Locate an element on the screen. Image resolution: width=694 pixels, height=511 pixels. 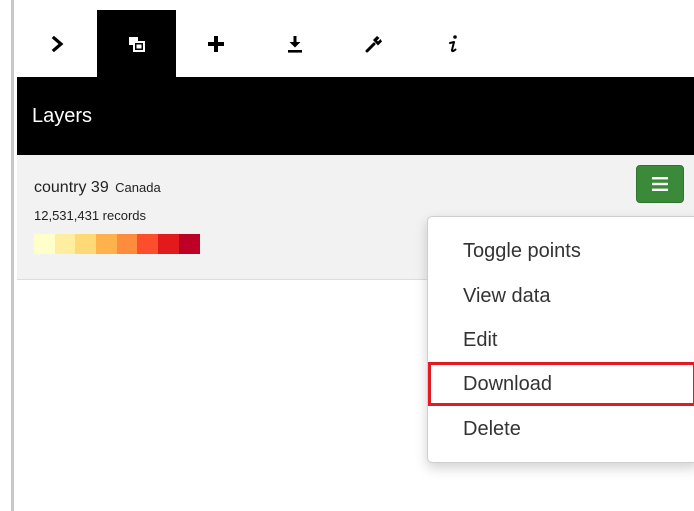
tools-button is located at coordinates (373, 43).